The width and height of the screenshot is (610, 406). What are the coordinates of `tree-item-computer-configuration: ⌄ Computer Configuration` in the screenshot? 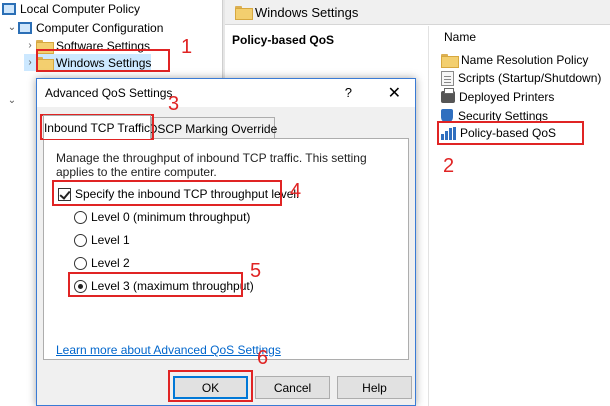 It's located at (85, 27).